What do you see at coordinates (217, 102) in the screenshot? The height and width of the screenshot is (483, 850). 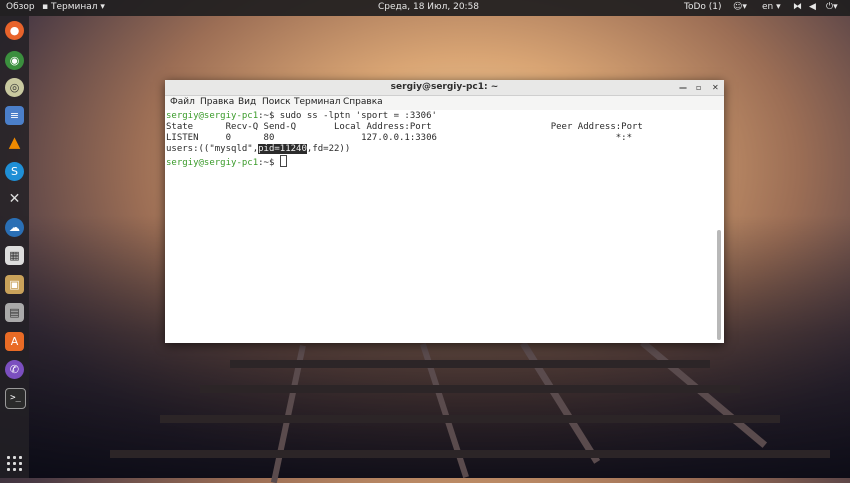 I see `menu-edit: Правка` at bounding box center [217, 102].